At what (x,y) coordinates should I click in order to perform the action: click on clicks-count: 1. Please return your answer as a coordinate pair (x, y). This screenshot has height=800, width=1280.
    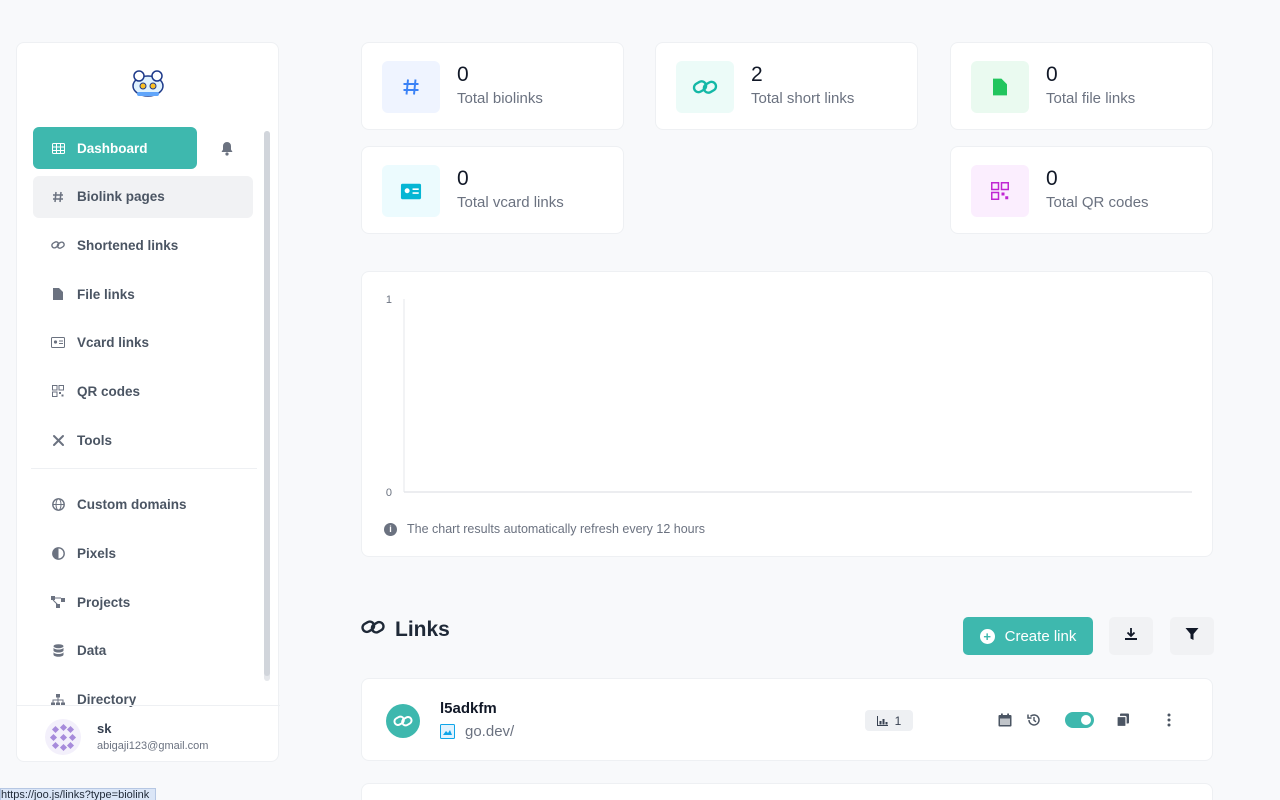
    Looking at the image, I should click on (898, 720).